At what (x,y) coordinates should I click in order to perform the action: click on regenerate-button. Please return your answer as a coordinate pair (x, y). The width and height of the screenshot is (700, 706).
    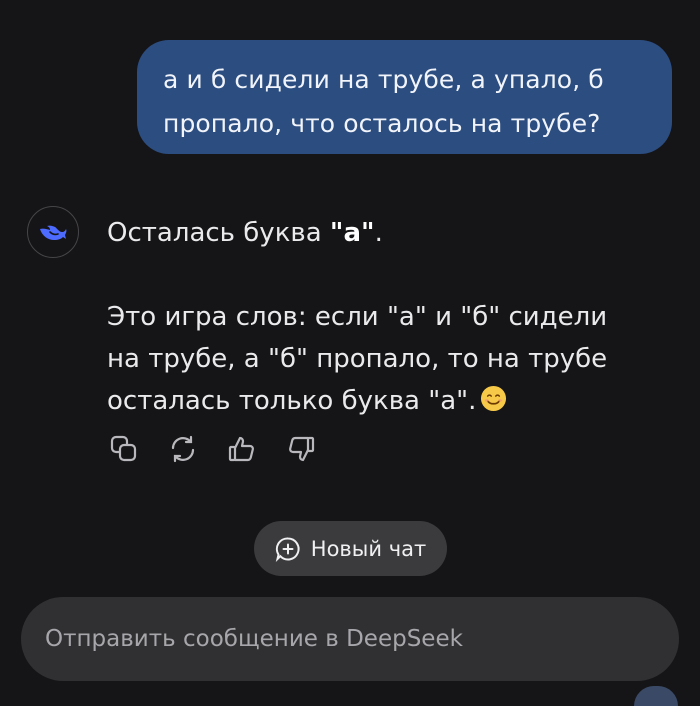
    Looking at the image, I should click on (182, 448).